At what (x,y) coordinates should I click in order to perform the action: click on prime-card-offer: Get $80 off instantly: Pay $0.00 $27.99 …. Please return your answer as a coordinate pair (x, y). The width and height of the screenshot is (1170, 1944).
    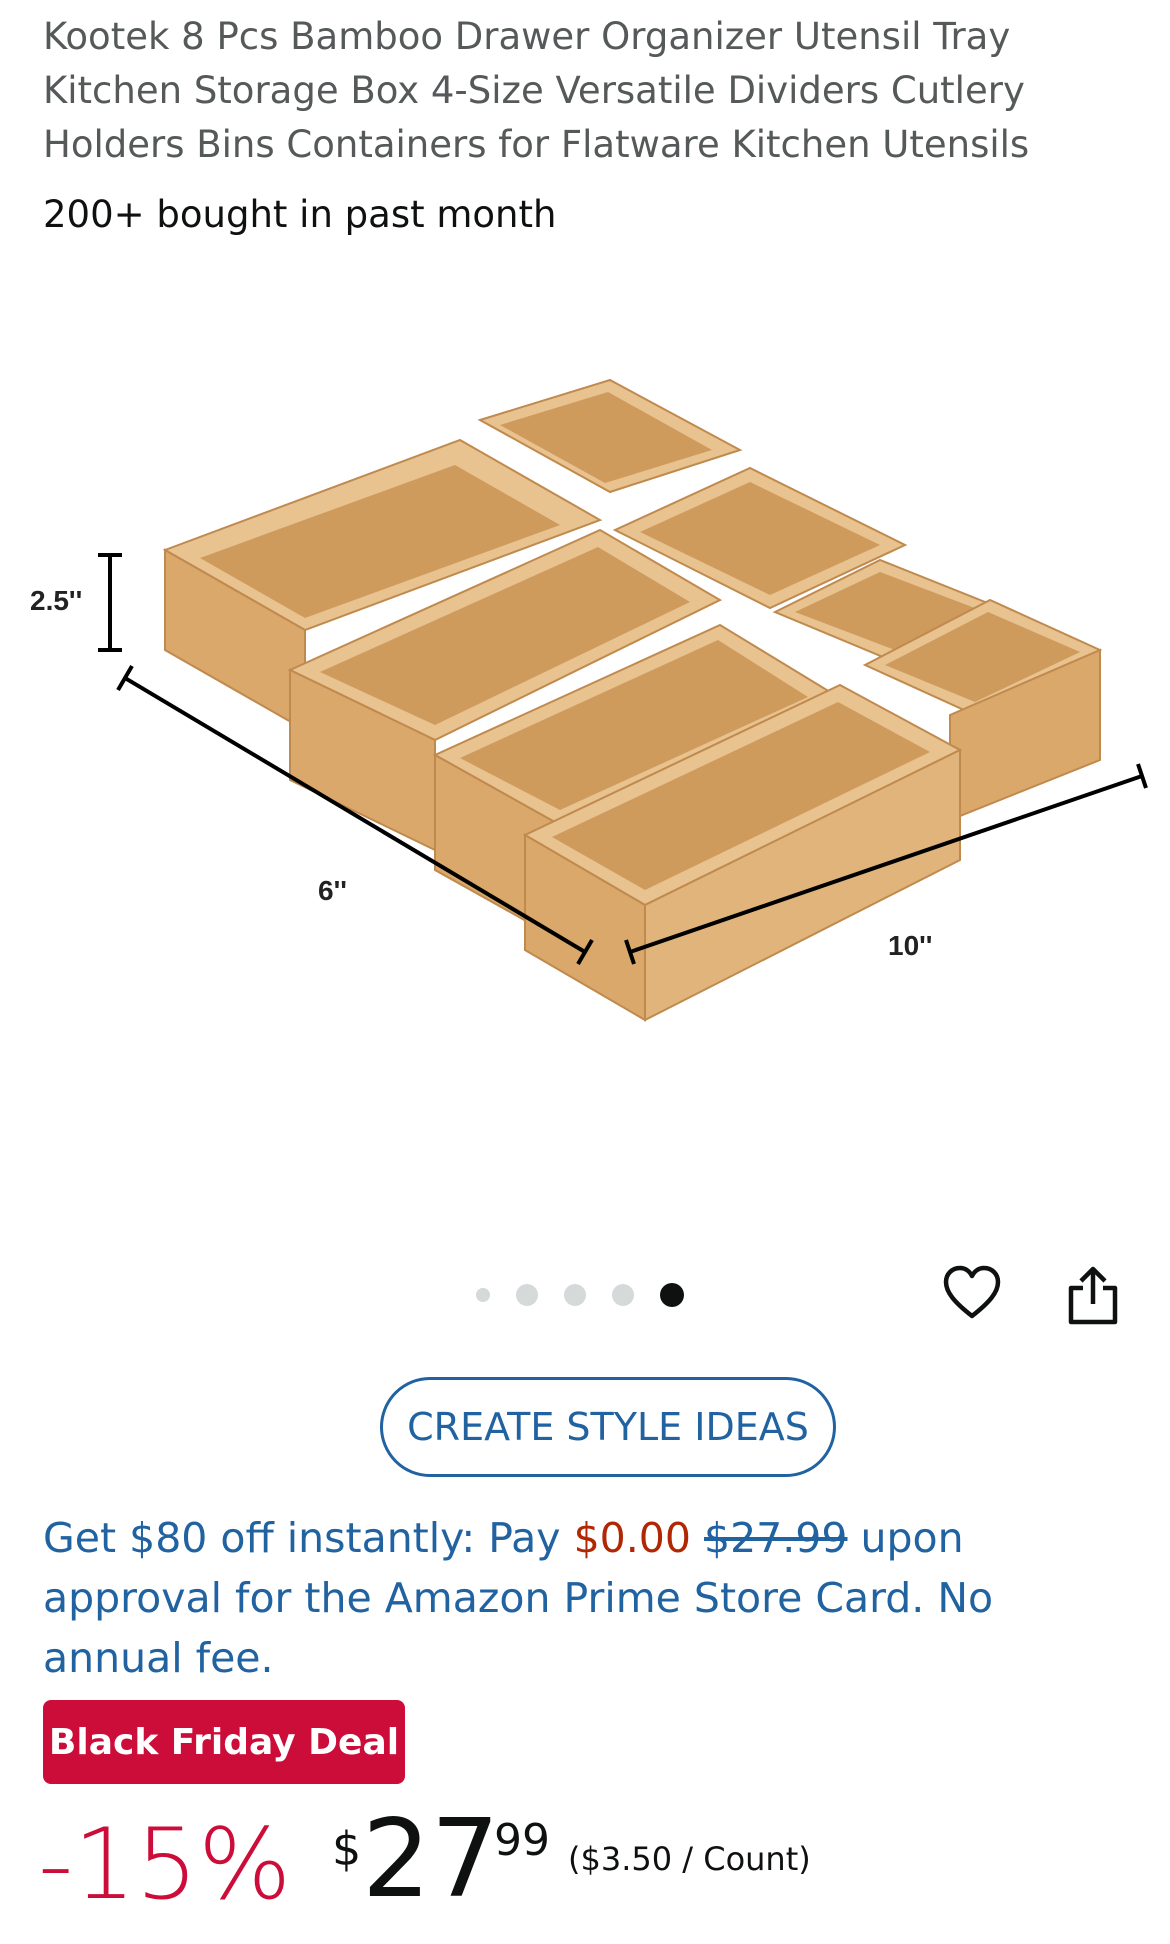
    Looking at the image, I should click on (588, 1598).